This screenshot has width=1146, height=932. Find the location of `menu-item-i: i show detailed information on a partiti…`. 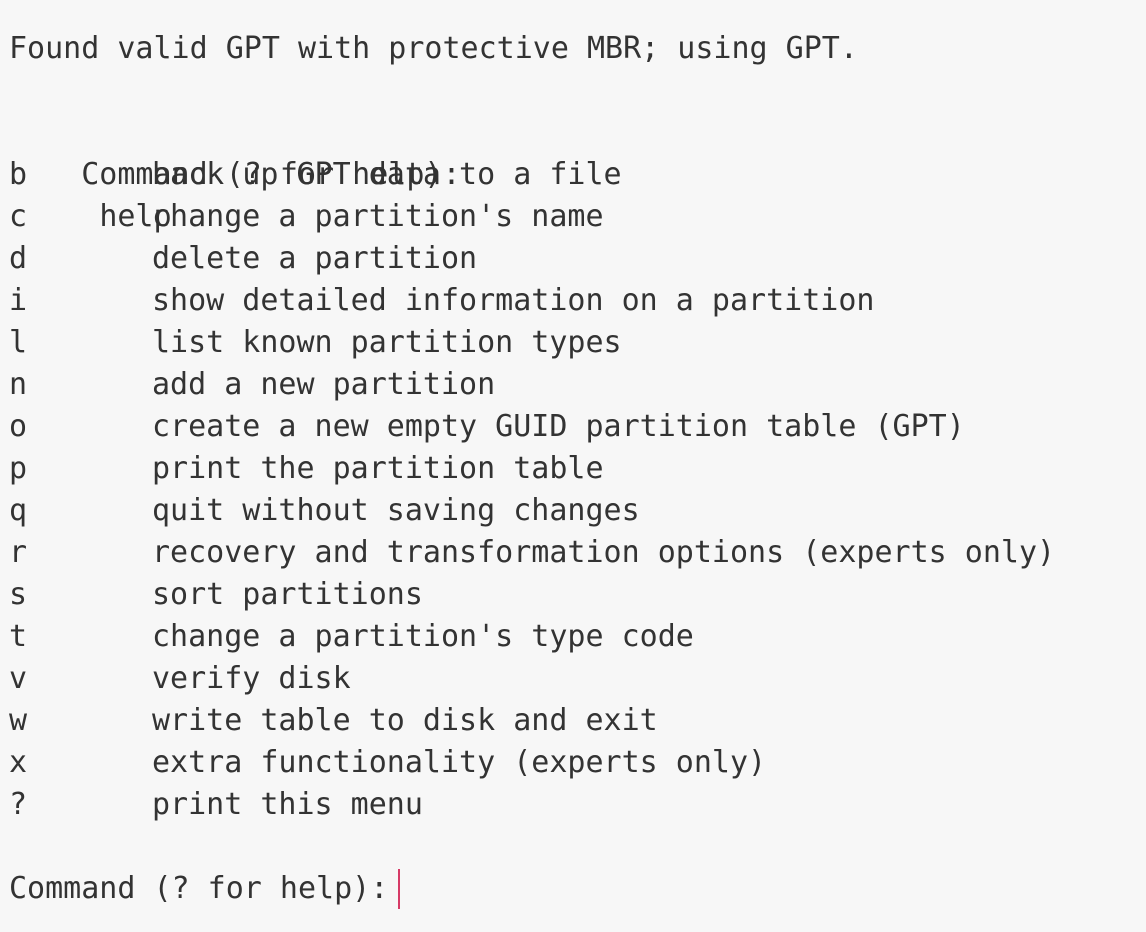

menu-item-i: i show detailed information on a partiti… is located at coordinates (577, 301).